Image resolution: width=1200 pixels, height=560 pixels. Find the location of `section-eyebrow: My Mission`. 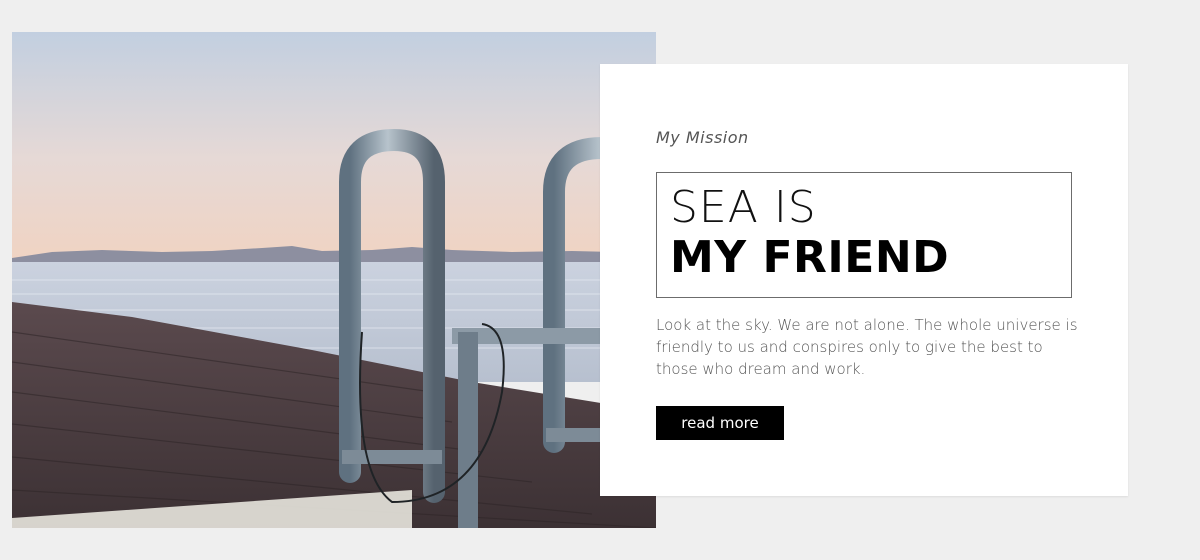

section-eyebrow: My Mission is located at coordinates (702, 137).